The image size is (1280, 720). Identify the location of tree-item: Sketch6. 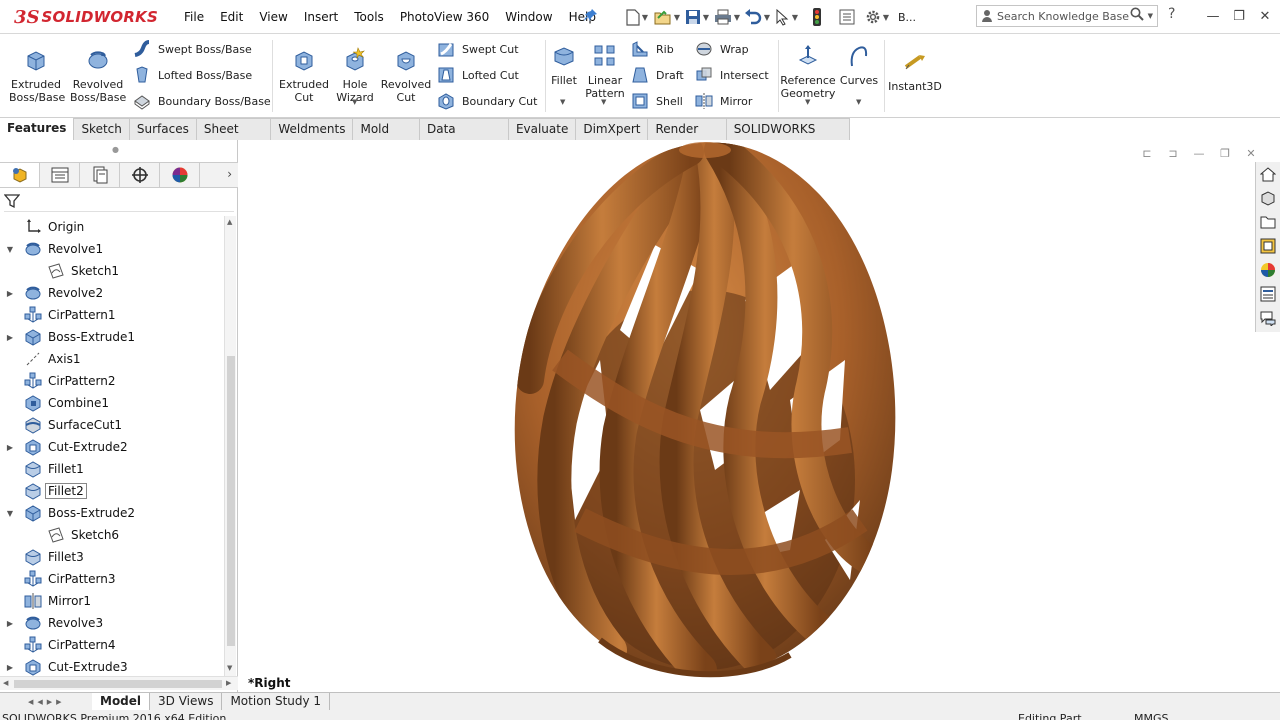
(112, 535).